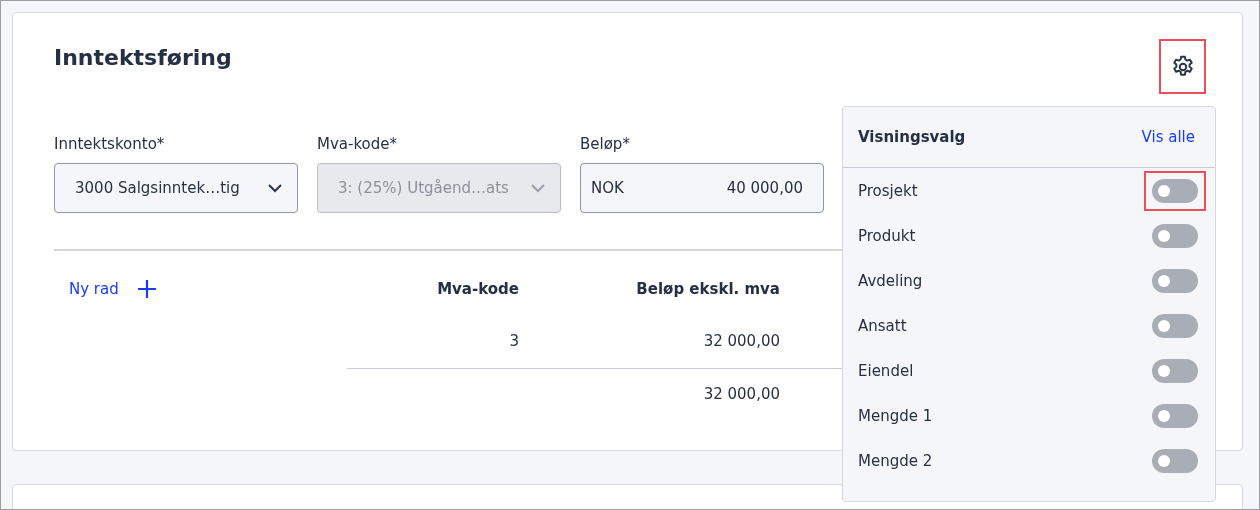  What do you see at coordinates (882, 325) in the screenshot?
I see `option-label: Ansatt` at bounding box center [882, 325].